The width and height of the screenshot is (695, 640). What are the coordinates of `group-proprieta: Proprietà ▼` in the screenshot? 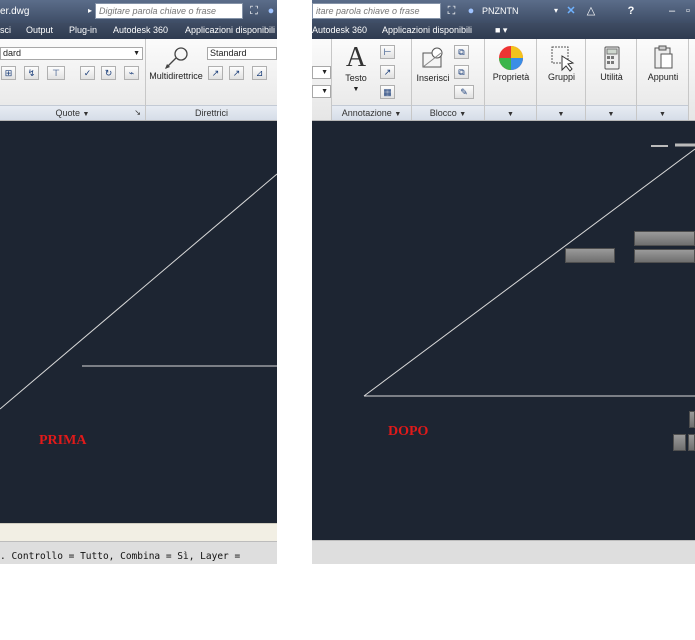 It's located at (511, 79).